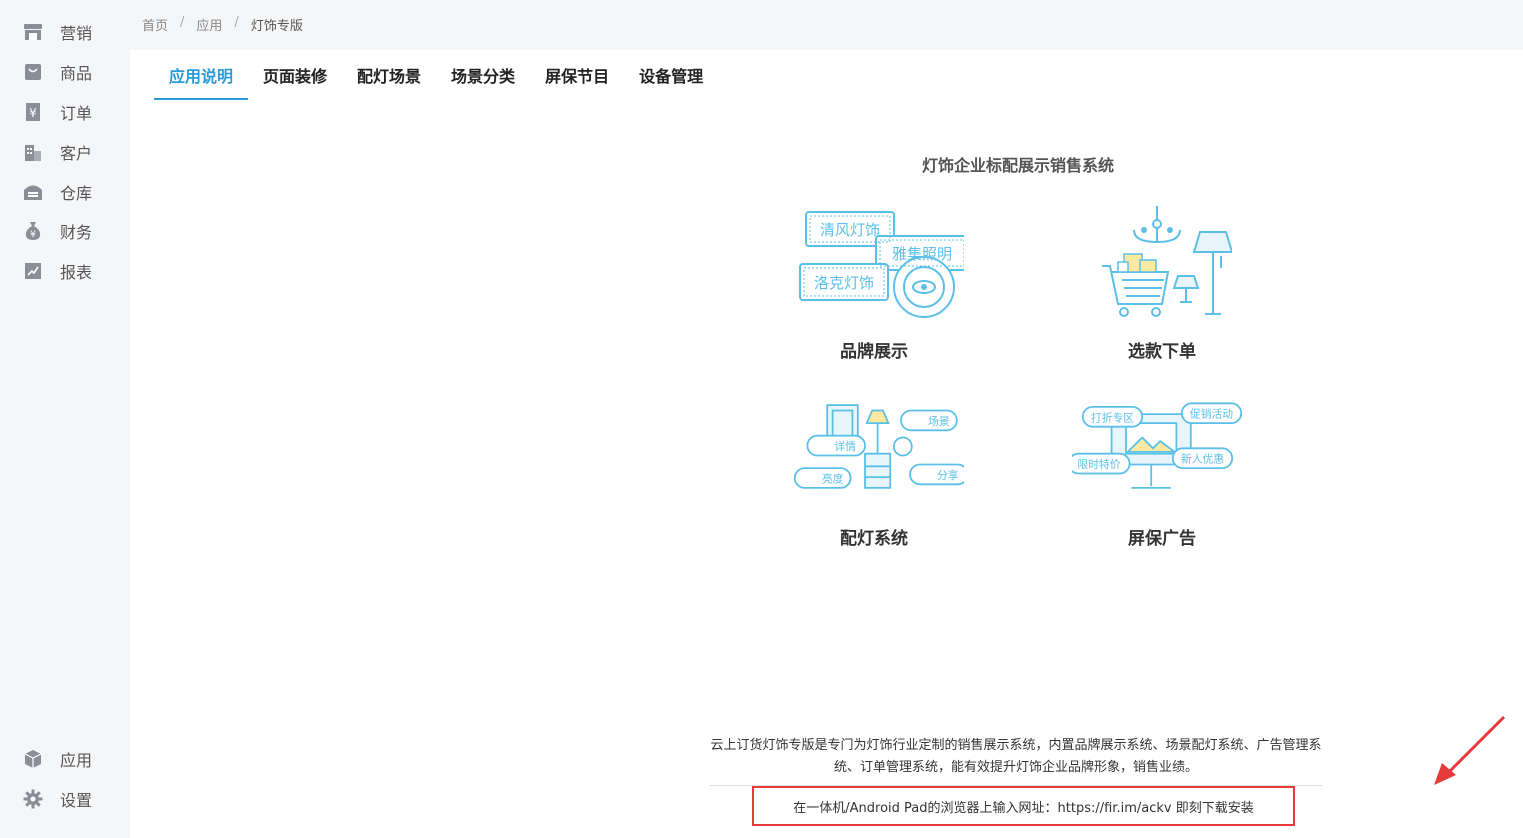  Describe the element at coordinates (874, 539) in the screenshot. I see `feature-caption: 配灯系统` at that location.